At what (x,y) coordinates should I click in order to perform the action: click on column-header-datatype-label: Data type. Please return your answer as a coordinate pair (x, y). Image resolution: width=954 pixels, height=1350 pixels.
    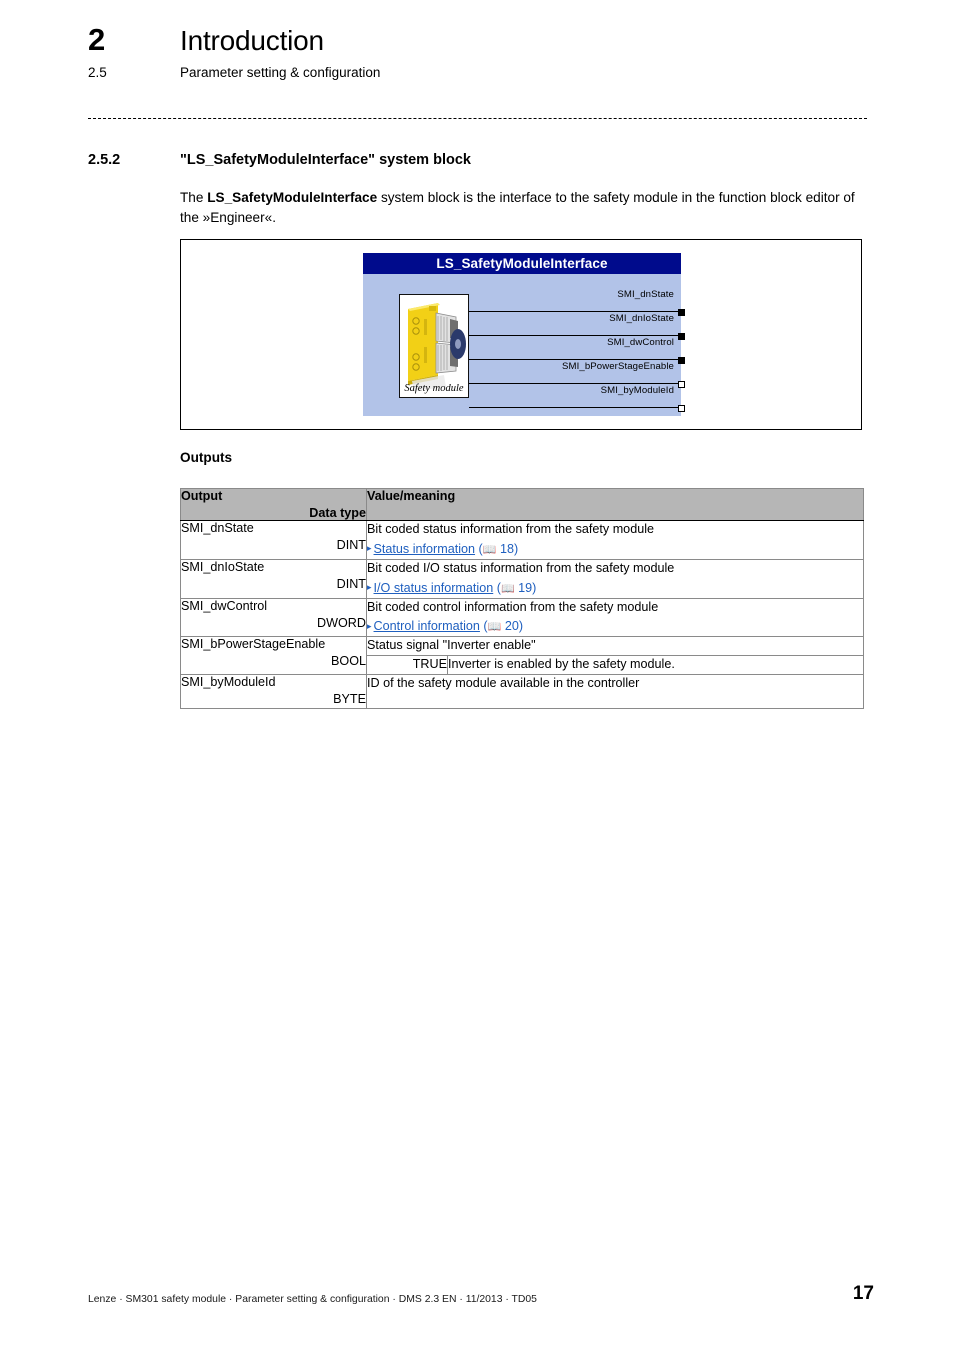
    Looking at the image, I should click on (337, 513).